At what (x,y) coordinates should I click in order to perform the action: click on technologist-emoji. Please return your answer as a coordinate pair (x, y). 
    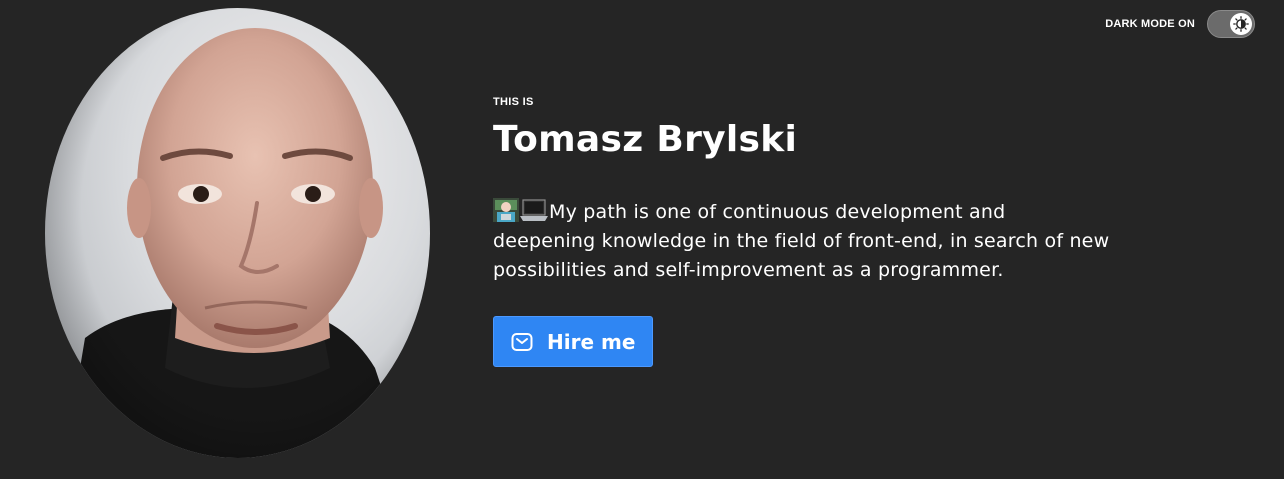
    Looking at the image, I should click on (506, 210).